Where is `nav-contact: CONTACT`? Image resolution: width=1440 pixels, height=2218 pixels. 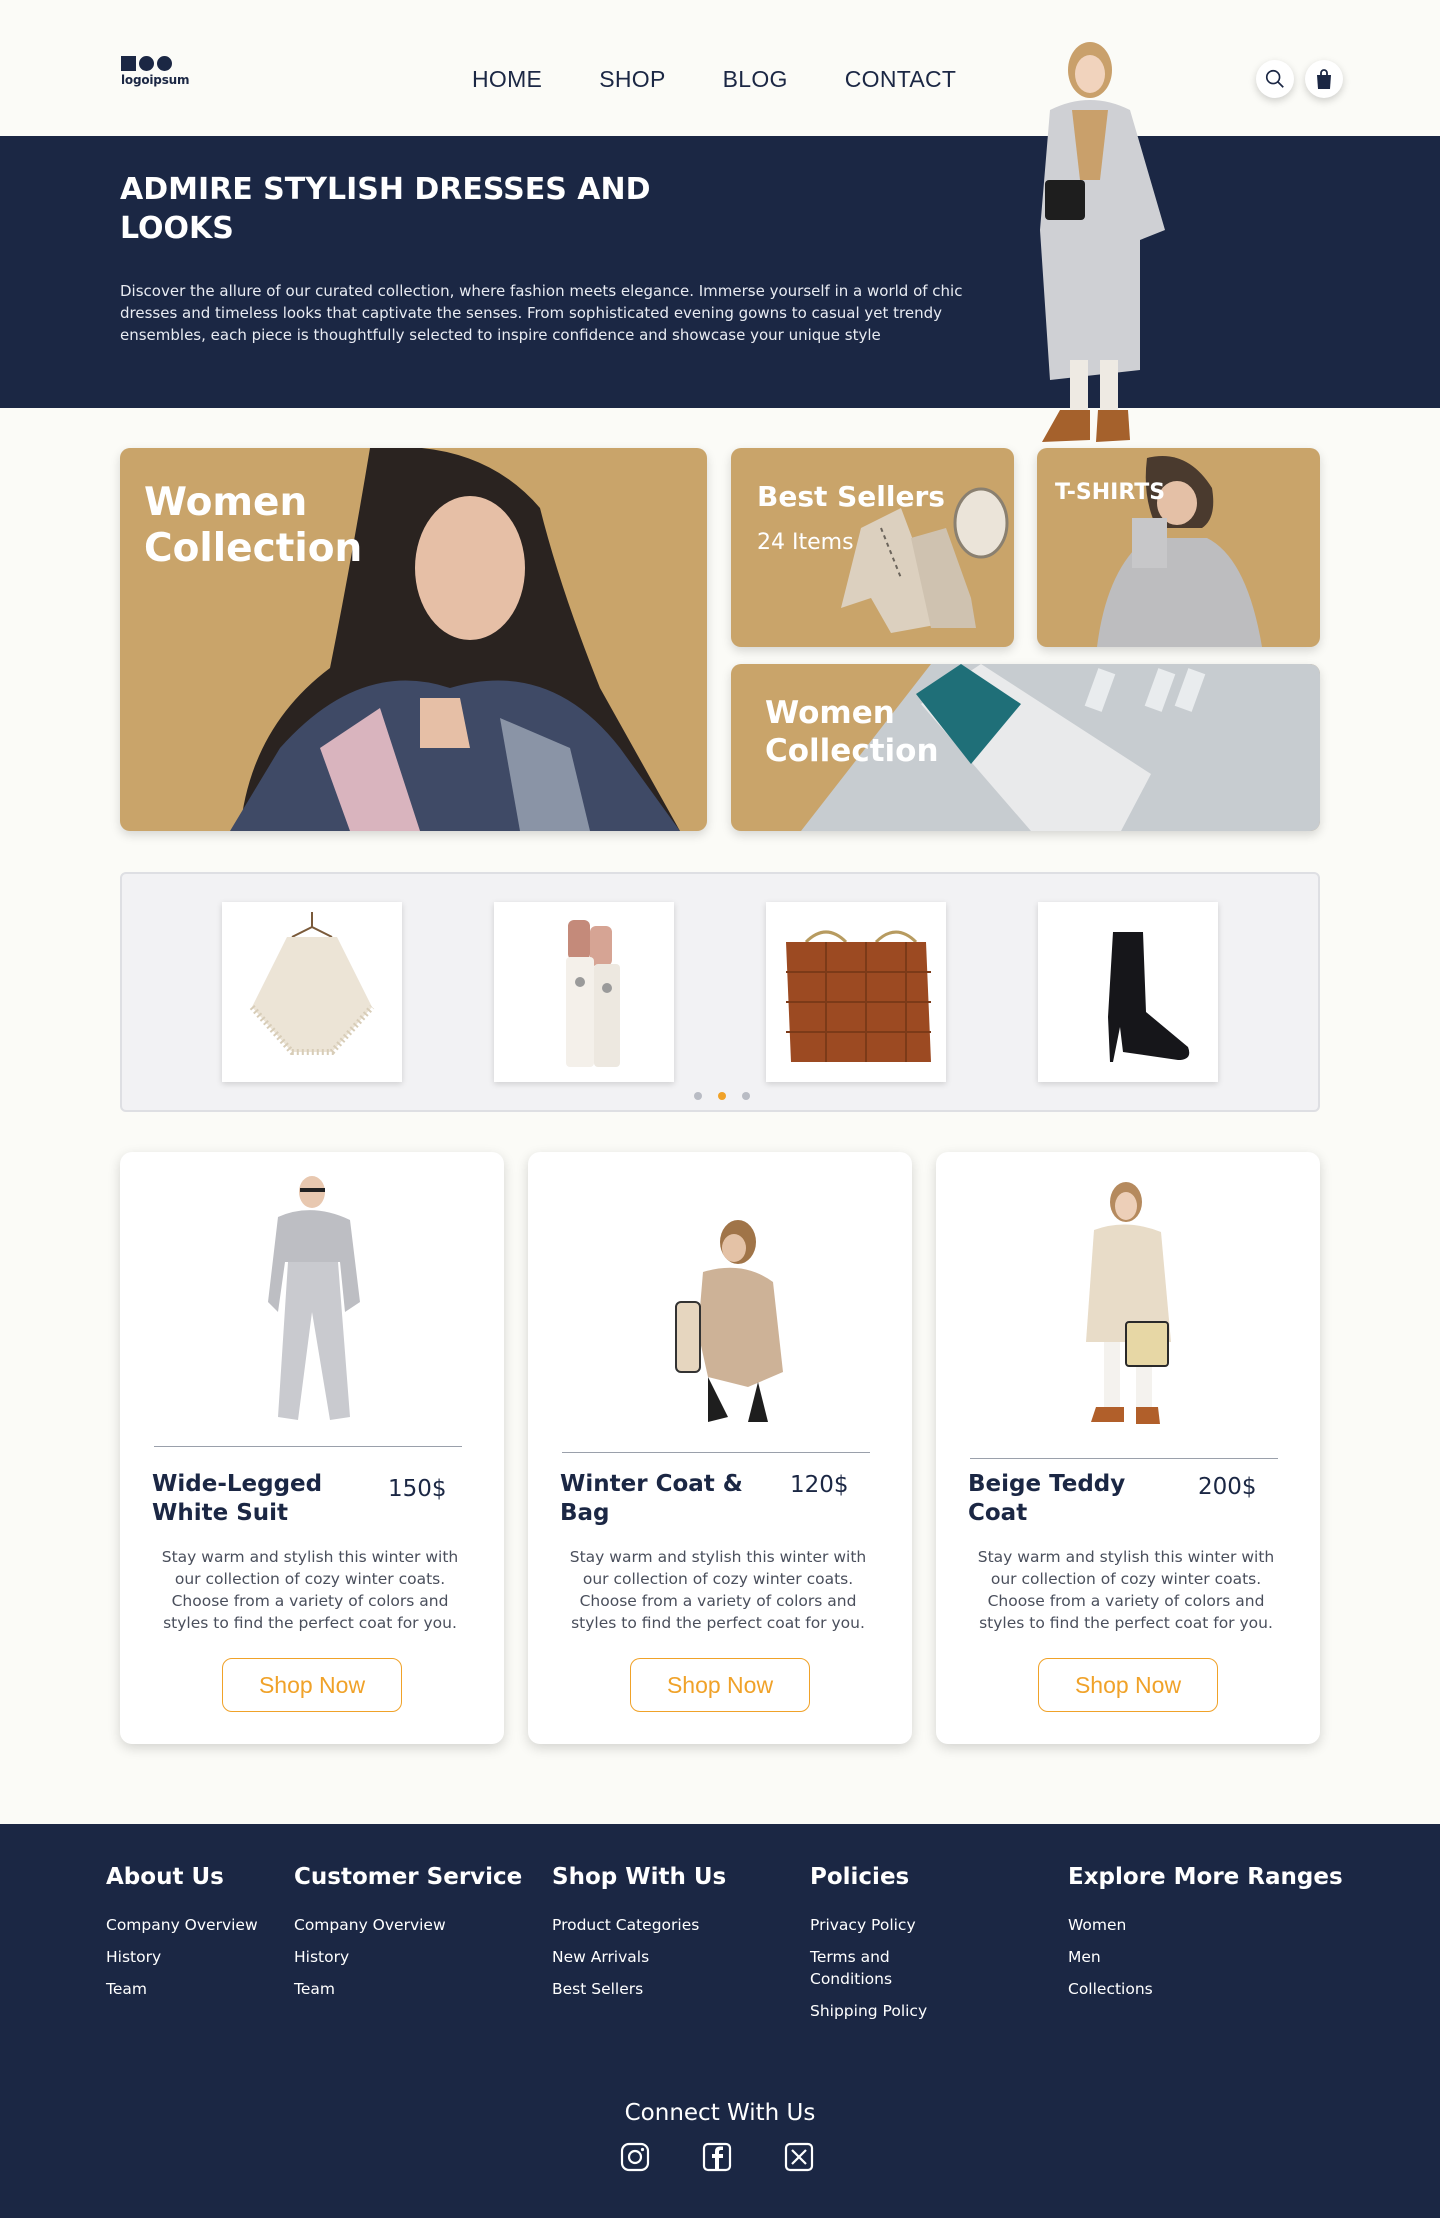
nav-contact: CONTACT is located at coordinates (901, 79).